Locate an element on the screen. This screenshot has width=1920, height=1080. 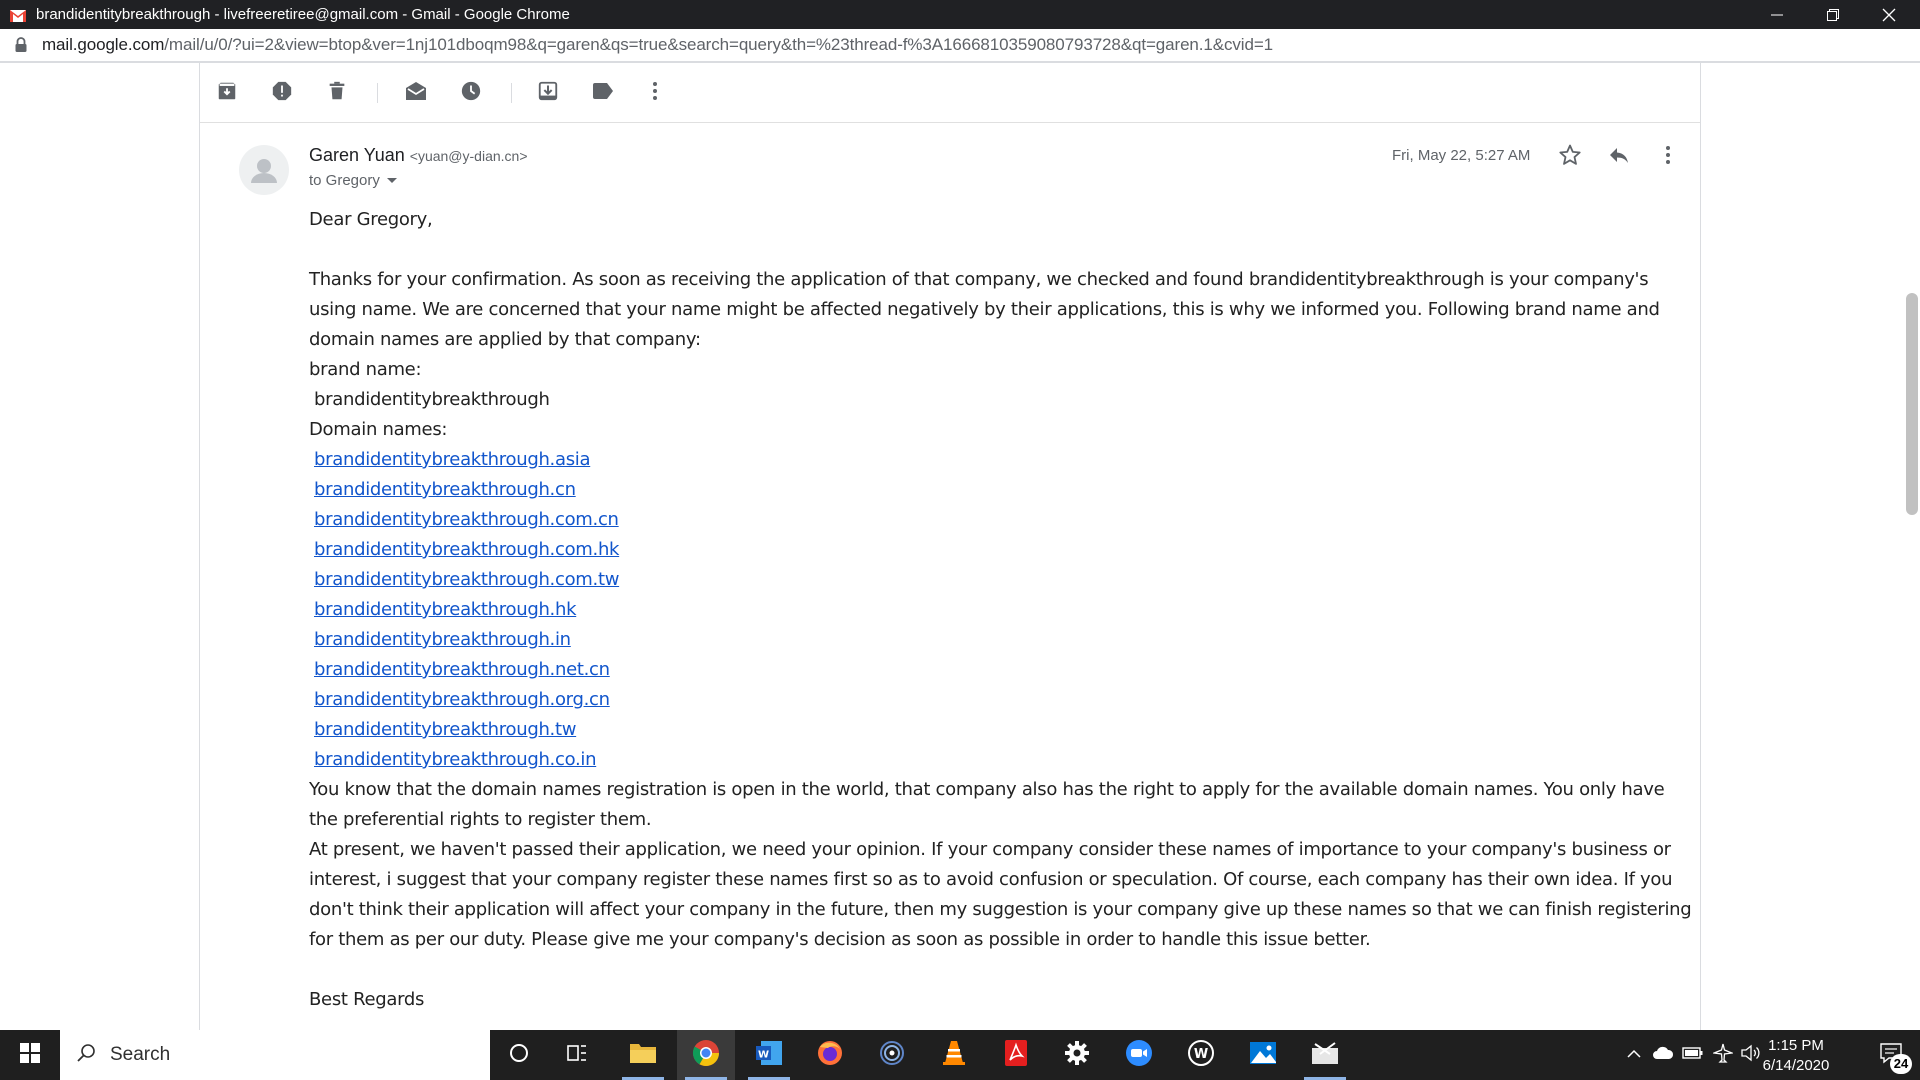
archive-button is located at coordinates (227, 93).